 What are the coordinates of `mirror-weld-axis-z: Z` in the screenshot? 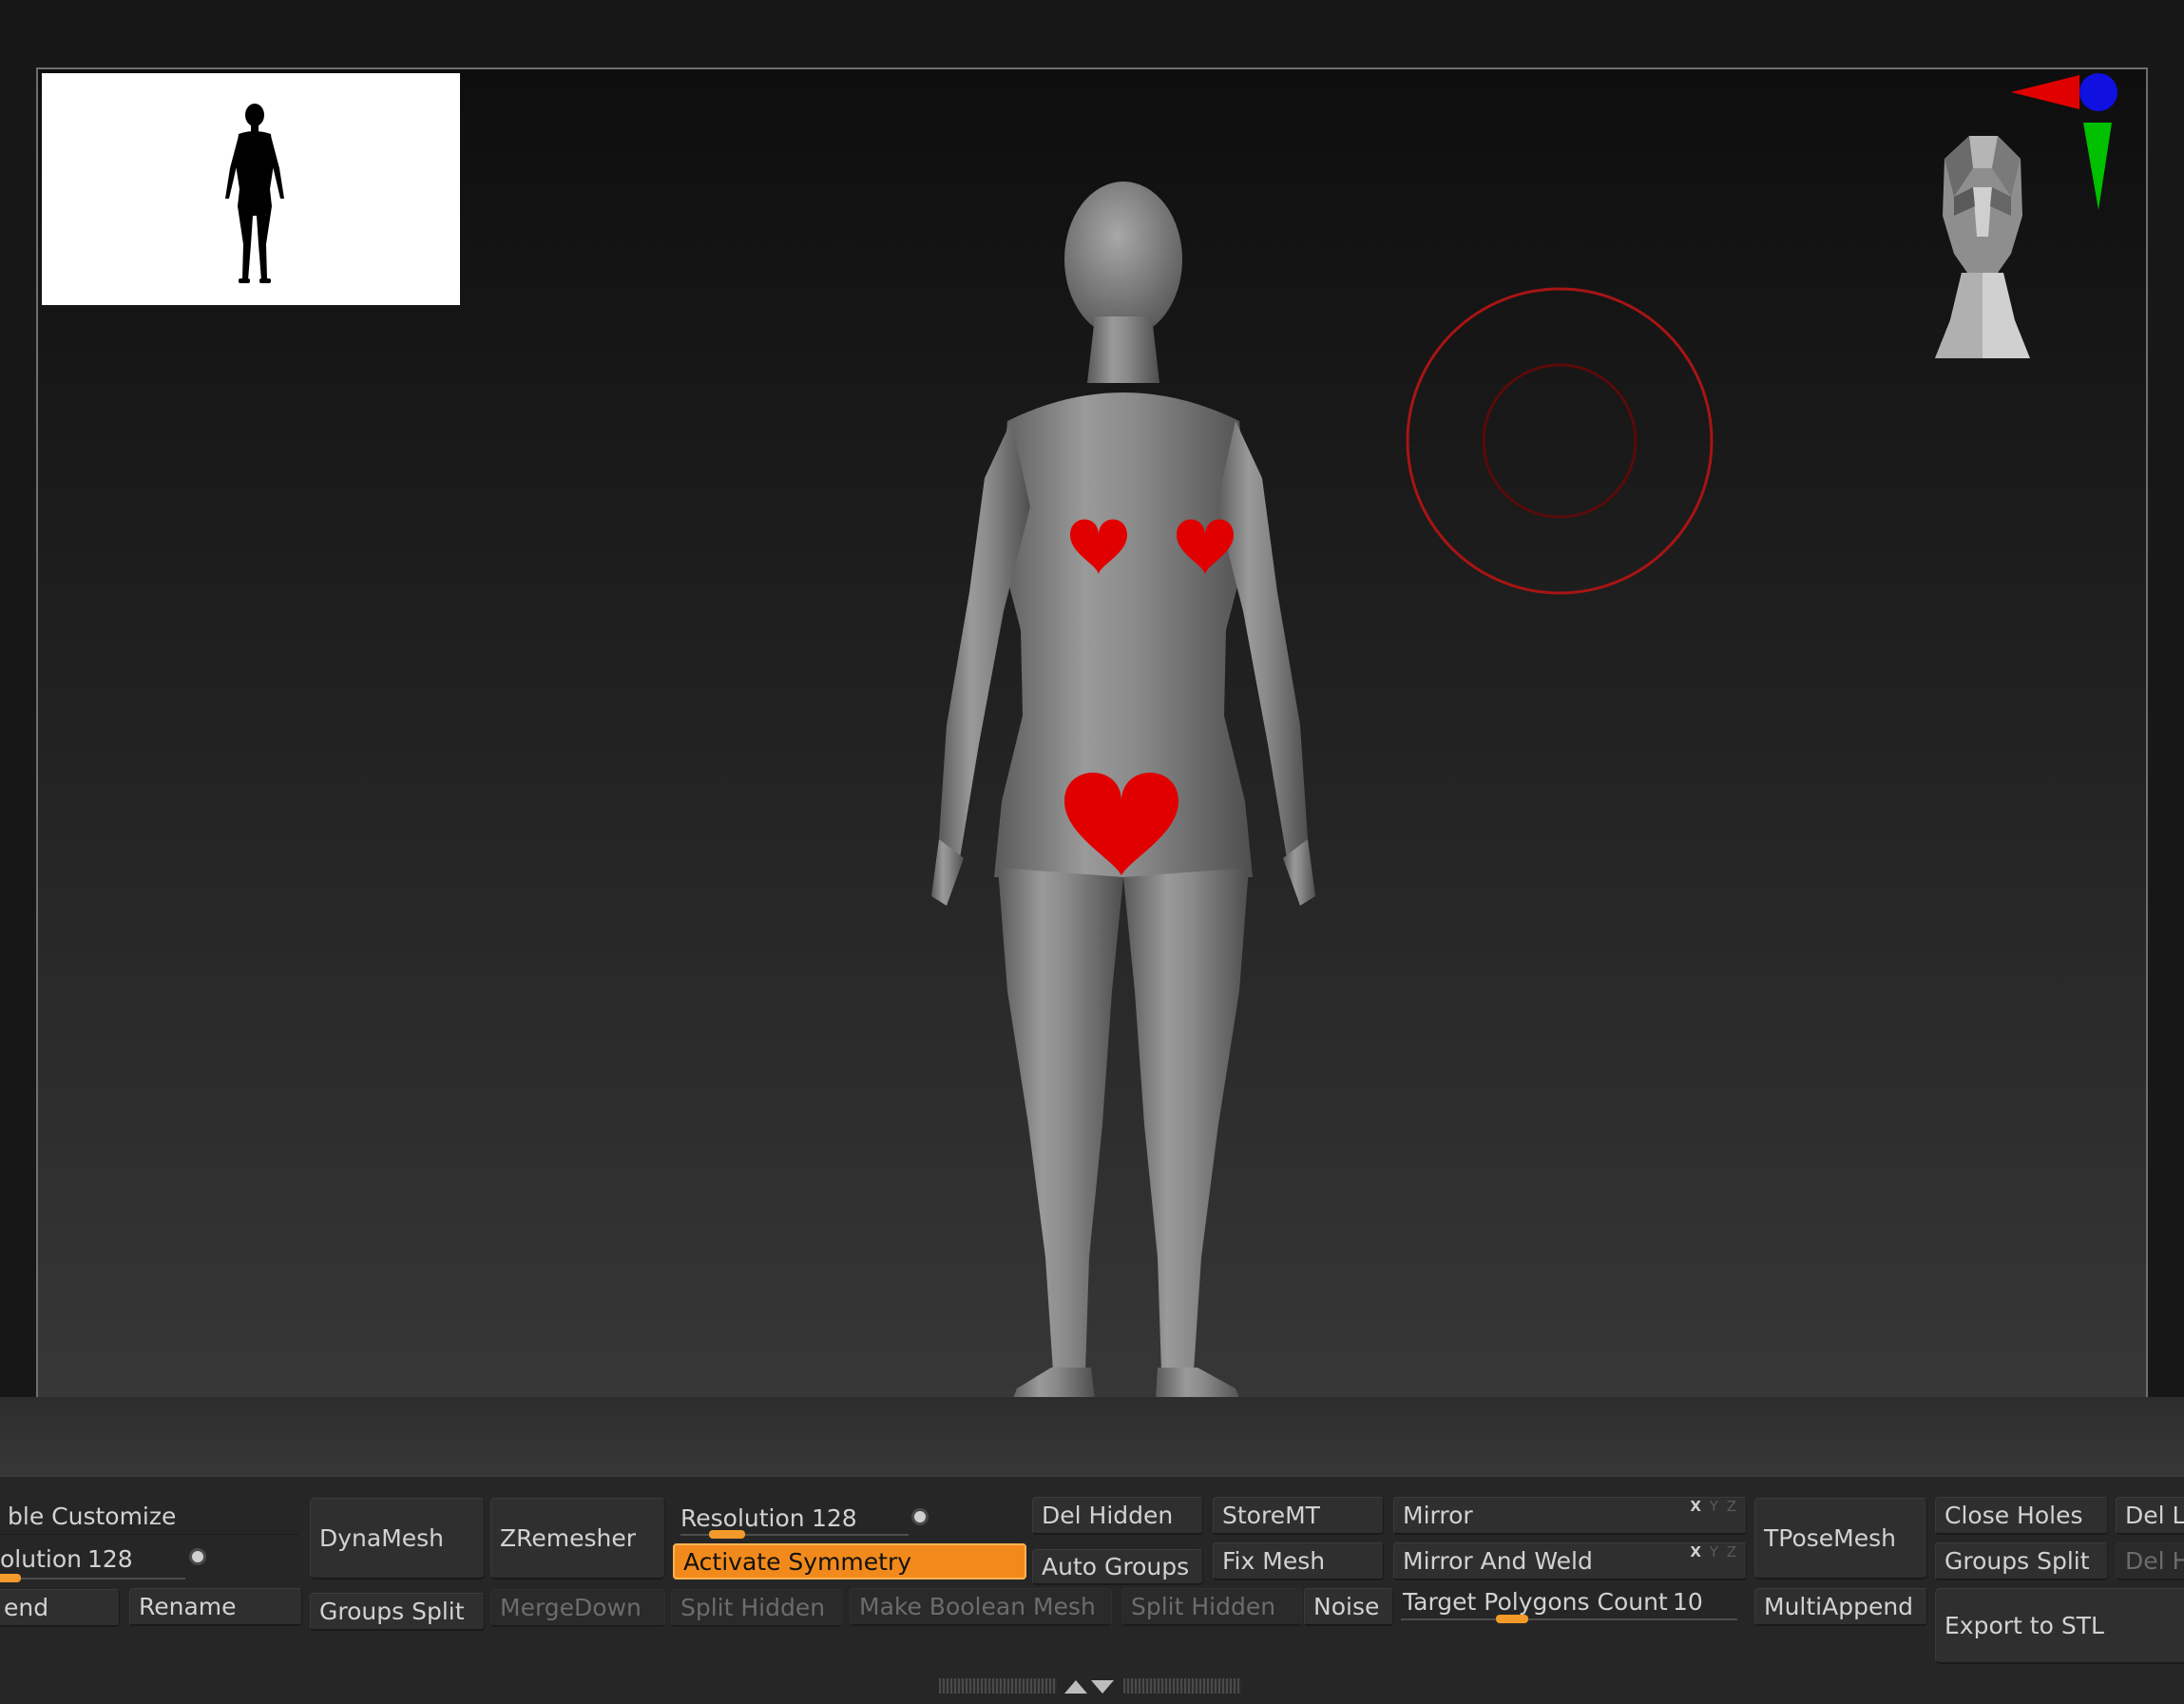 It's located at (1732, 1551).